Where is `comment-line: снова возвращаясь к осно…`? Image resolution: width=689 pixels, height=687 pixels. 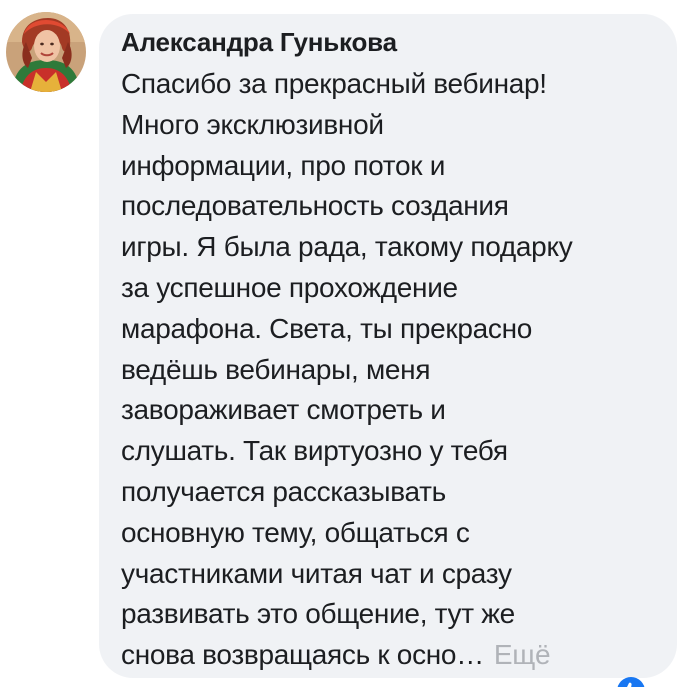 comment-line: снова возвращаясь к осно… is located at coordinates (302, 655).